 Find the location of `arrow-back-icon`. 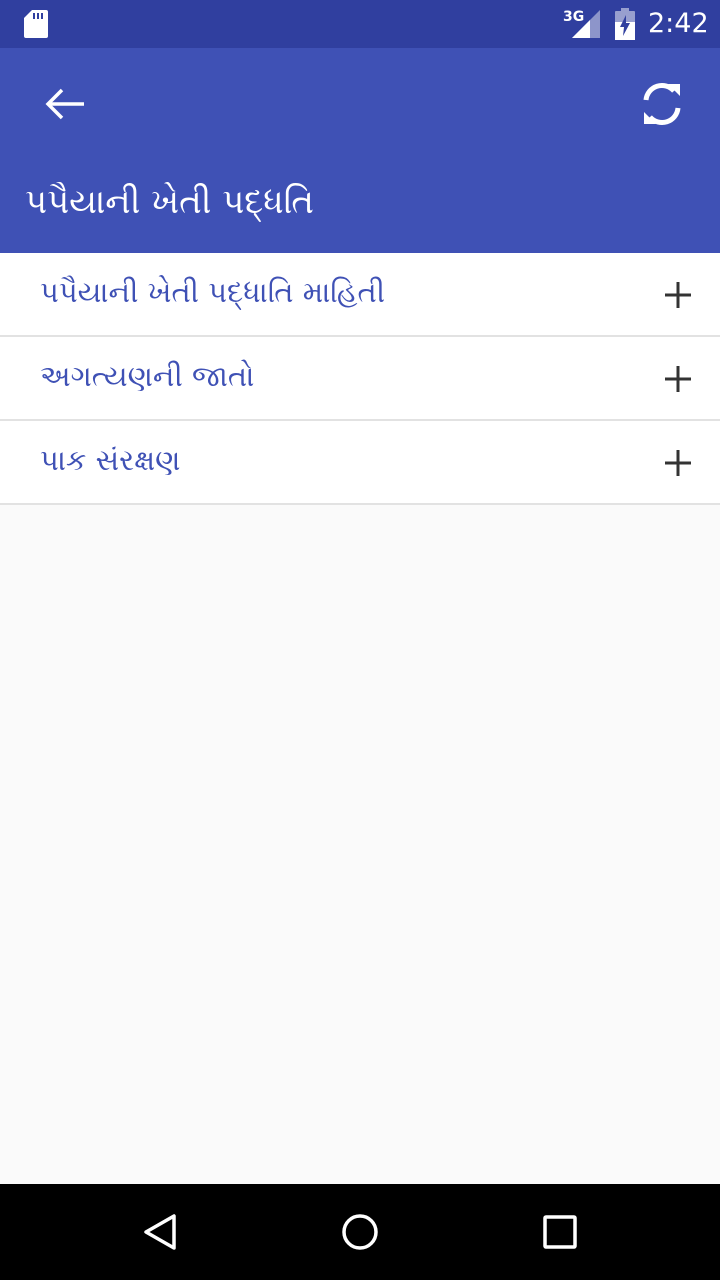

arrow-back-icon is located at coordinates (64, 104).